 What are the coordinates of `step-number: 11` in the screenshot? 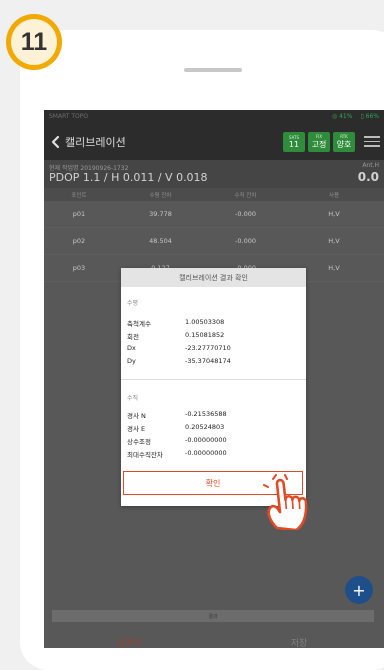 It's located at (34, 42).